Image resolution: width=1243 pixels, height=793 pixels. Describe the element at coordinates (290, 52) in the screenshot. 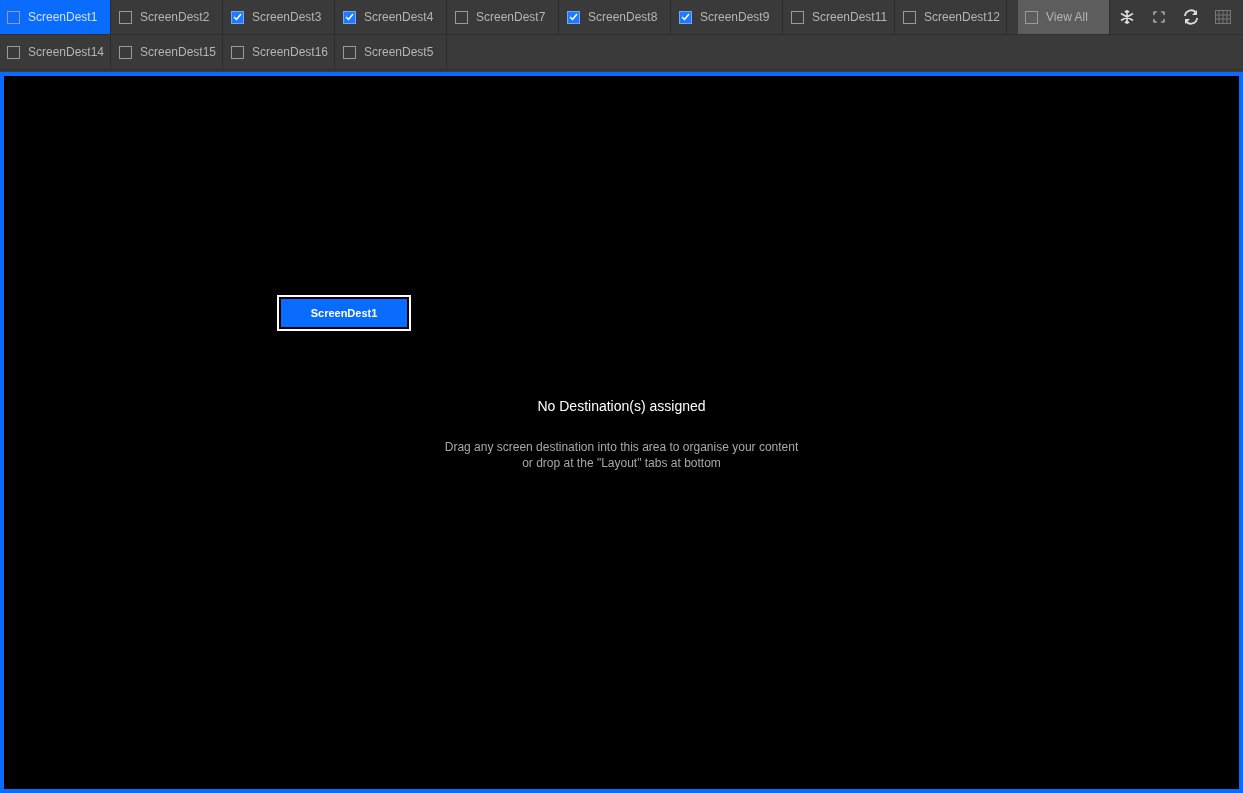

I see `tab-label: ScreenDest16` at that location.